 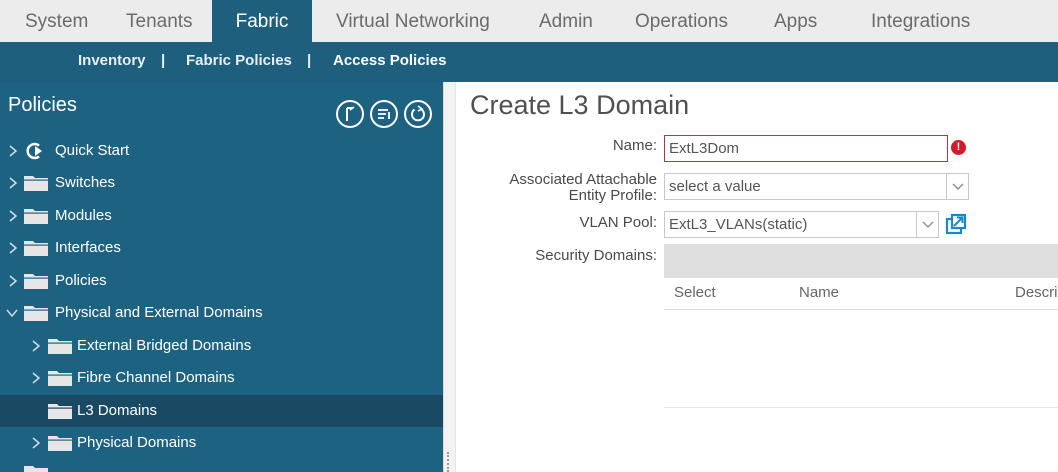 I want to click on tree-item-l3-domains: L3 Domains, so click(x=221, y=411).